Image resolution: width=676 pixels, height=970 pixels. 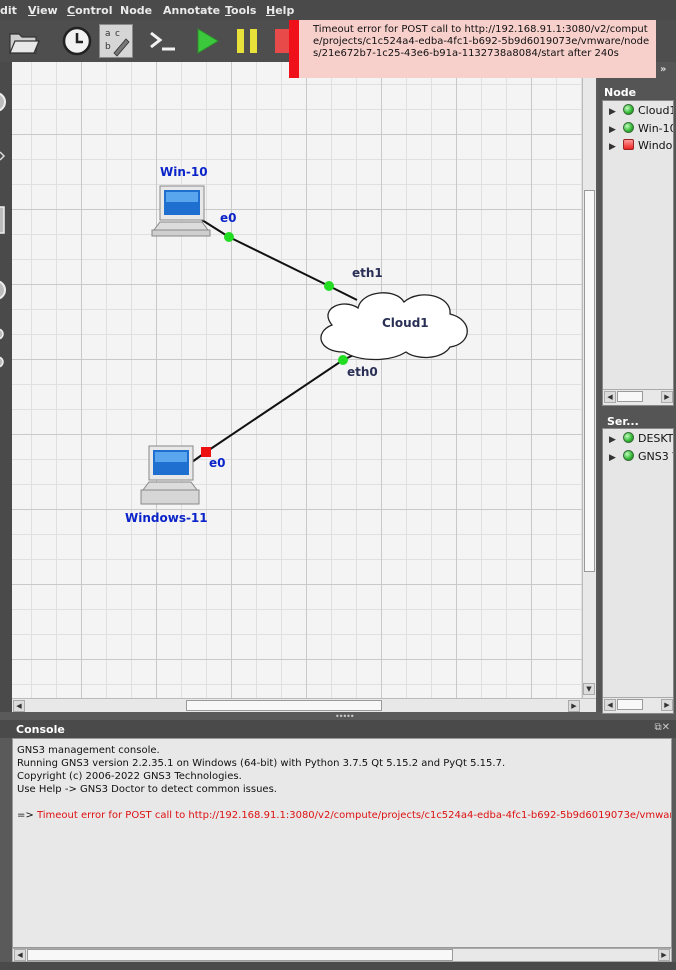 I want to click on console-horizontal-scrollbar: ◀ ▶, so click(x=342, y=955).